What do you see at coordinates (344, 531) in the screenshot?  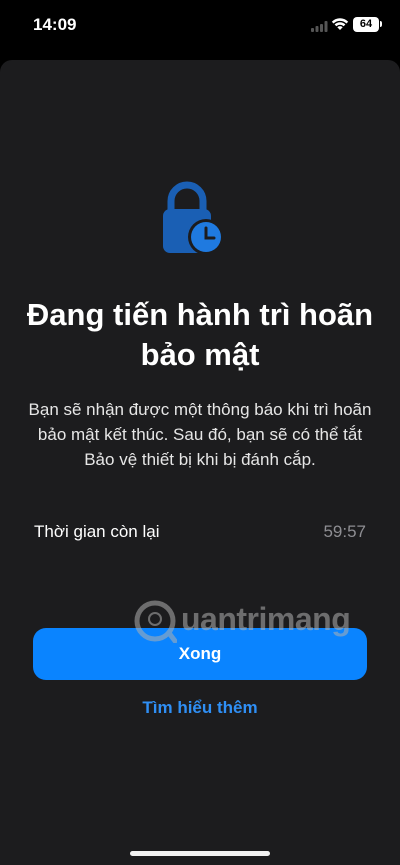 I see `time-remaining-value: 59:57` at bounding box center [344, 531].